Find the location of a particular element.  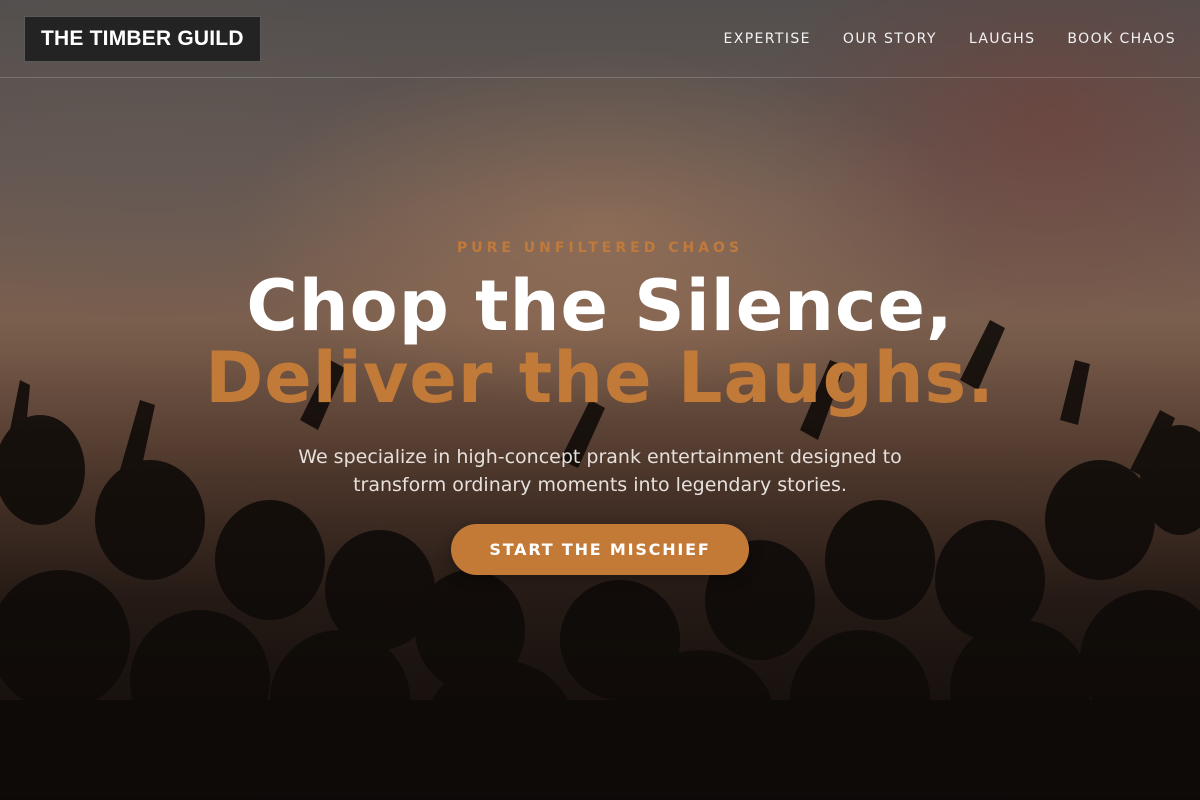

hero-eyebrow: PURE UNFILTERED CHAOS is located at coordinates (600, 248).